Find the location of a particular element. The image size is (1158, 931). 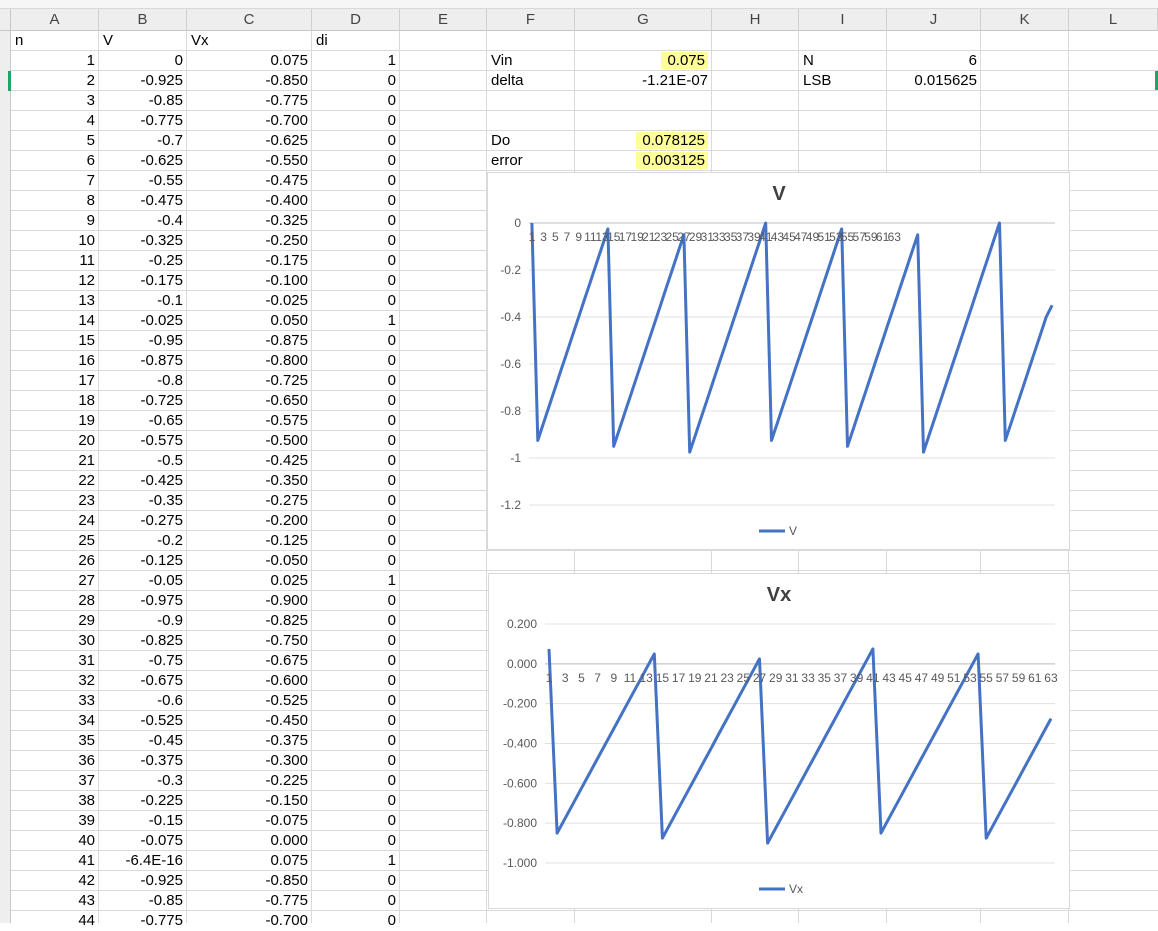

param-lsb-label: LSB is located at coordinates (843, 81).